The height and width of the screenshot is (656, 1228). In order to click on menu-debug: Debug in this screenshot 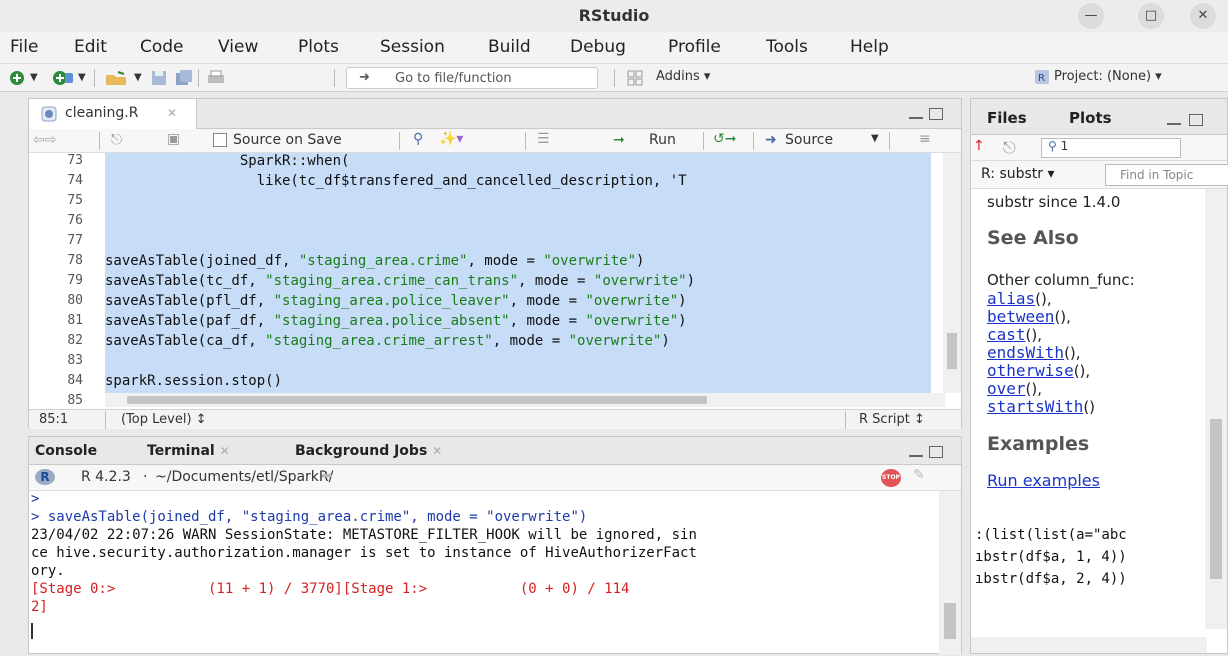, I will do `click(598, 47)`.